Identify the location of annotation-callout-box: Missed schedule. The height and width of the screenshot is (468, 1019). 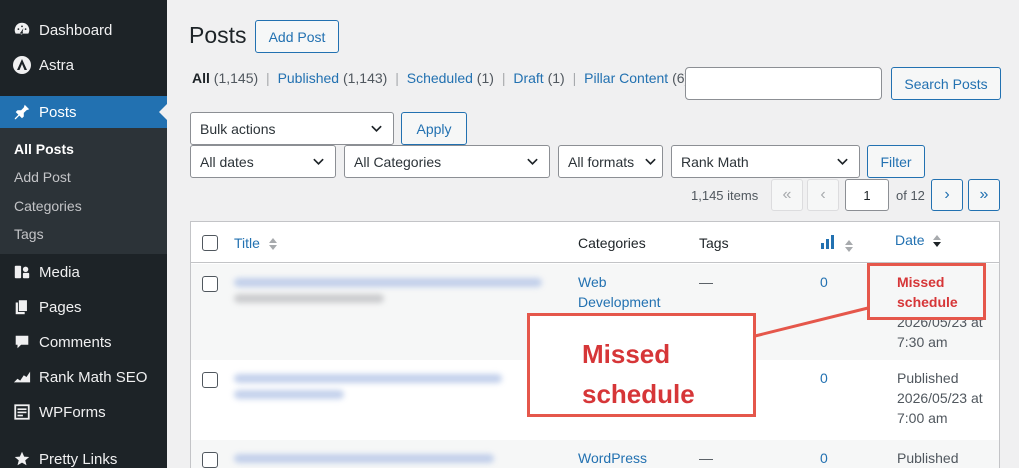
(641, 365).